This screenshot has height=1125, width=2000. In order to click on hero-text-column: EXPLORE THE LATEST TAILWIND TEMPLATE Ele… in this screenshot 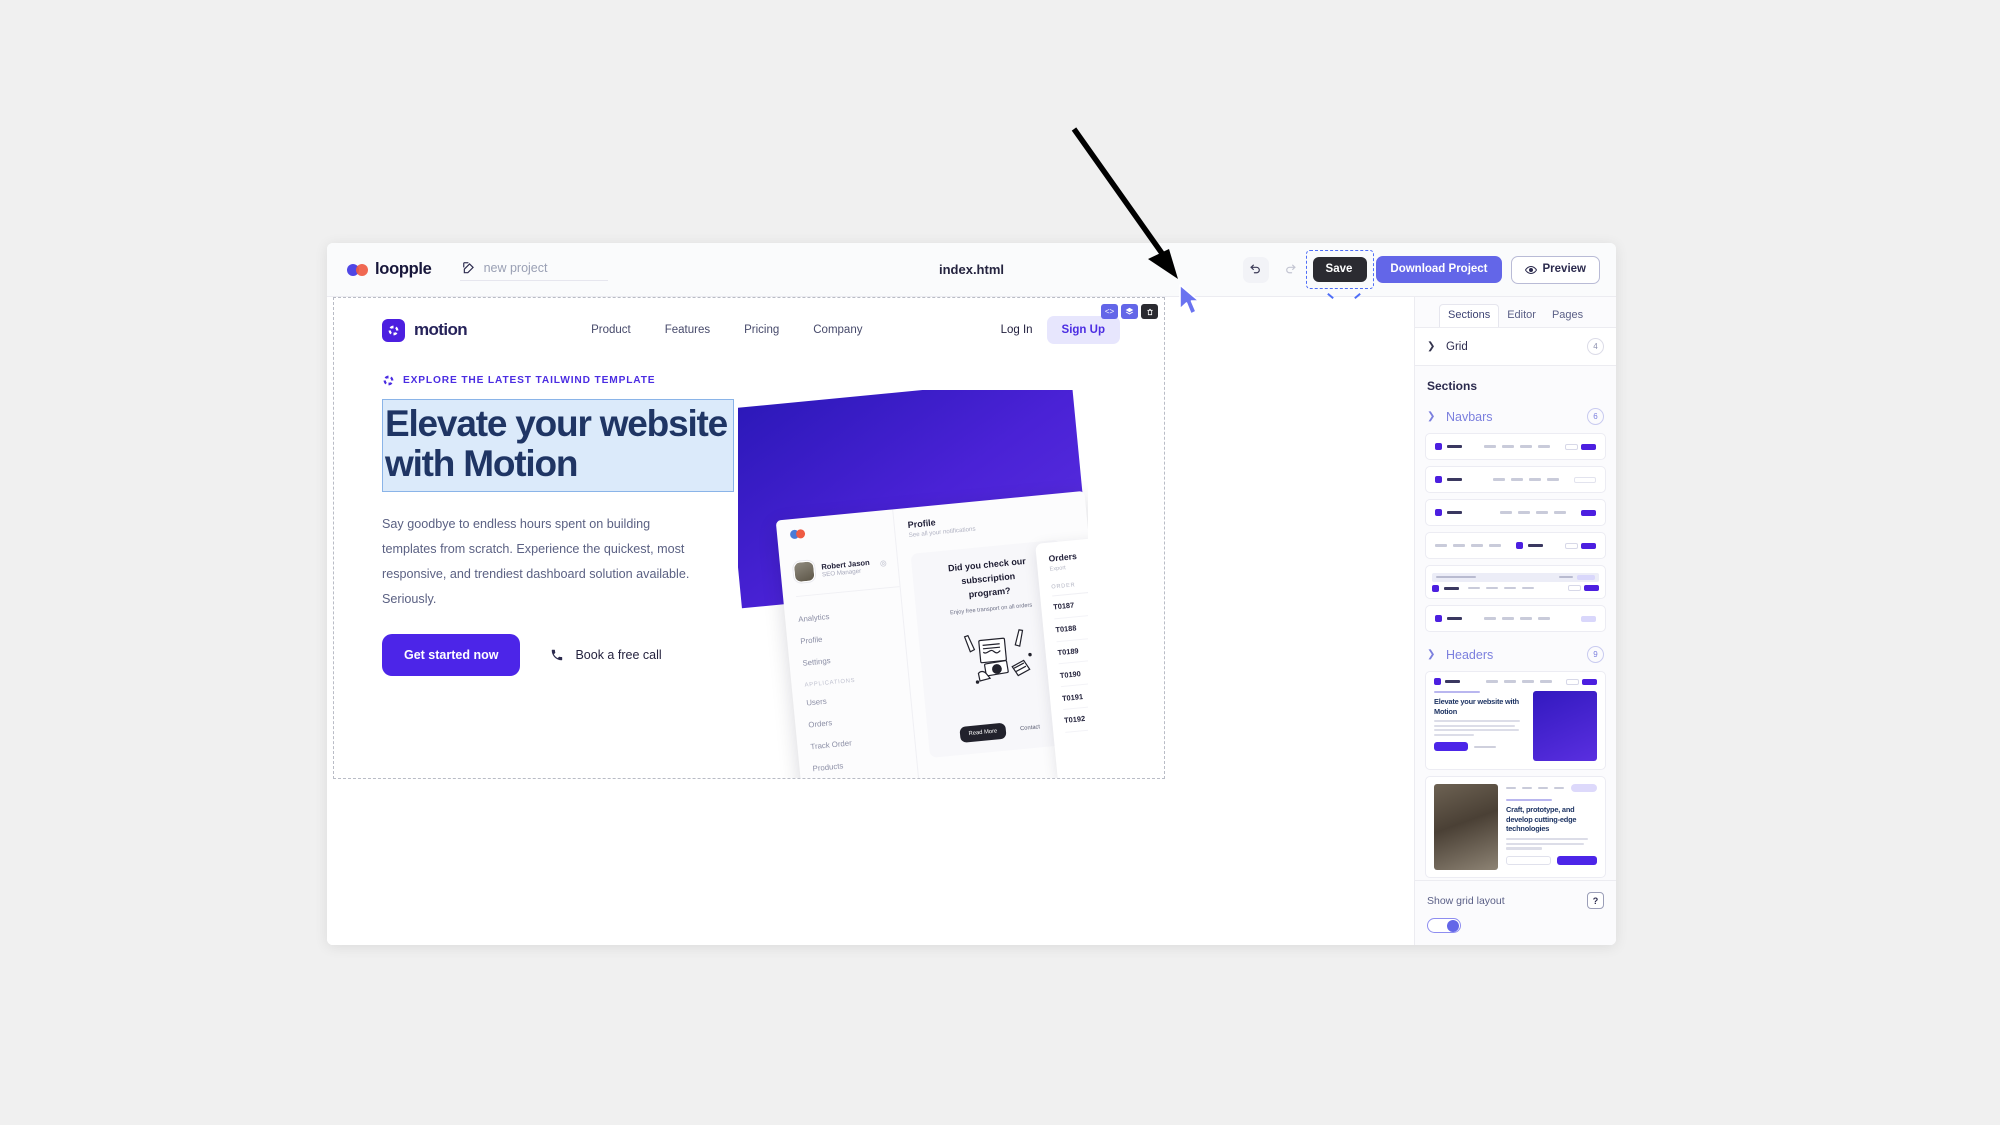, I will do `click(539, 525)`.